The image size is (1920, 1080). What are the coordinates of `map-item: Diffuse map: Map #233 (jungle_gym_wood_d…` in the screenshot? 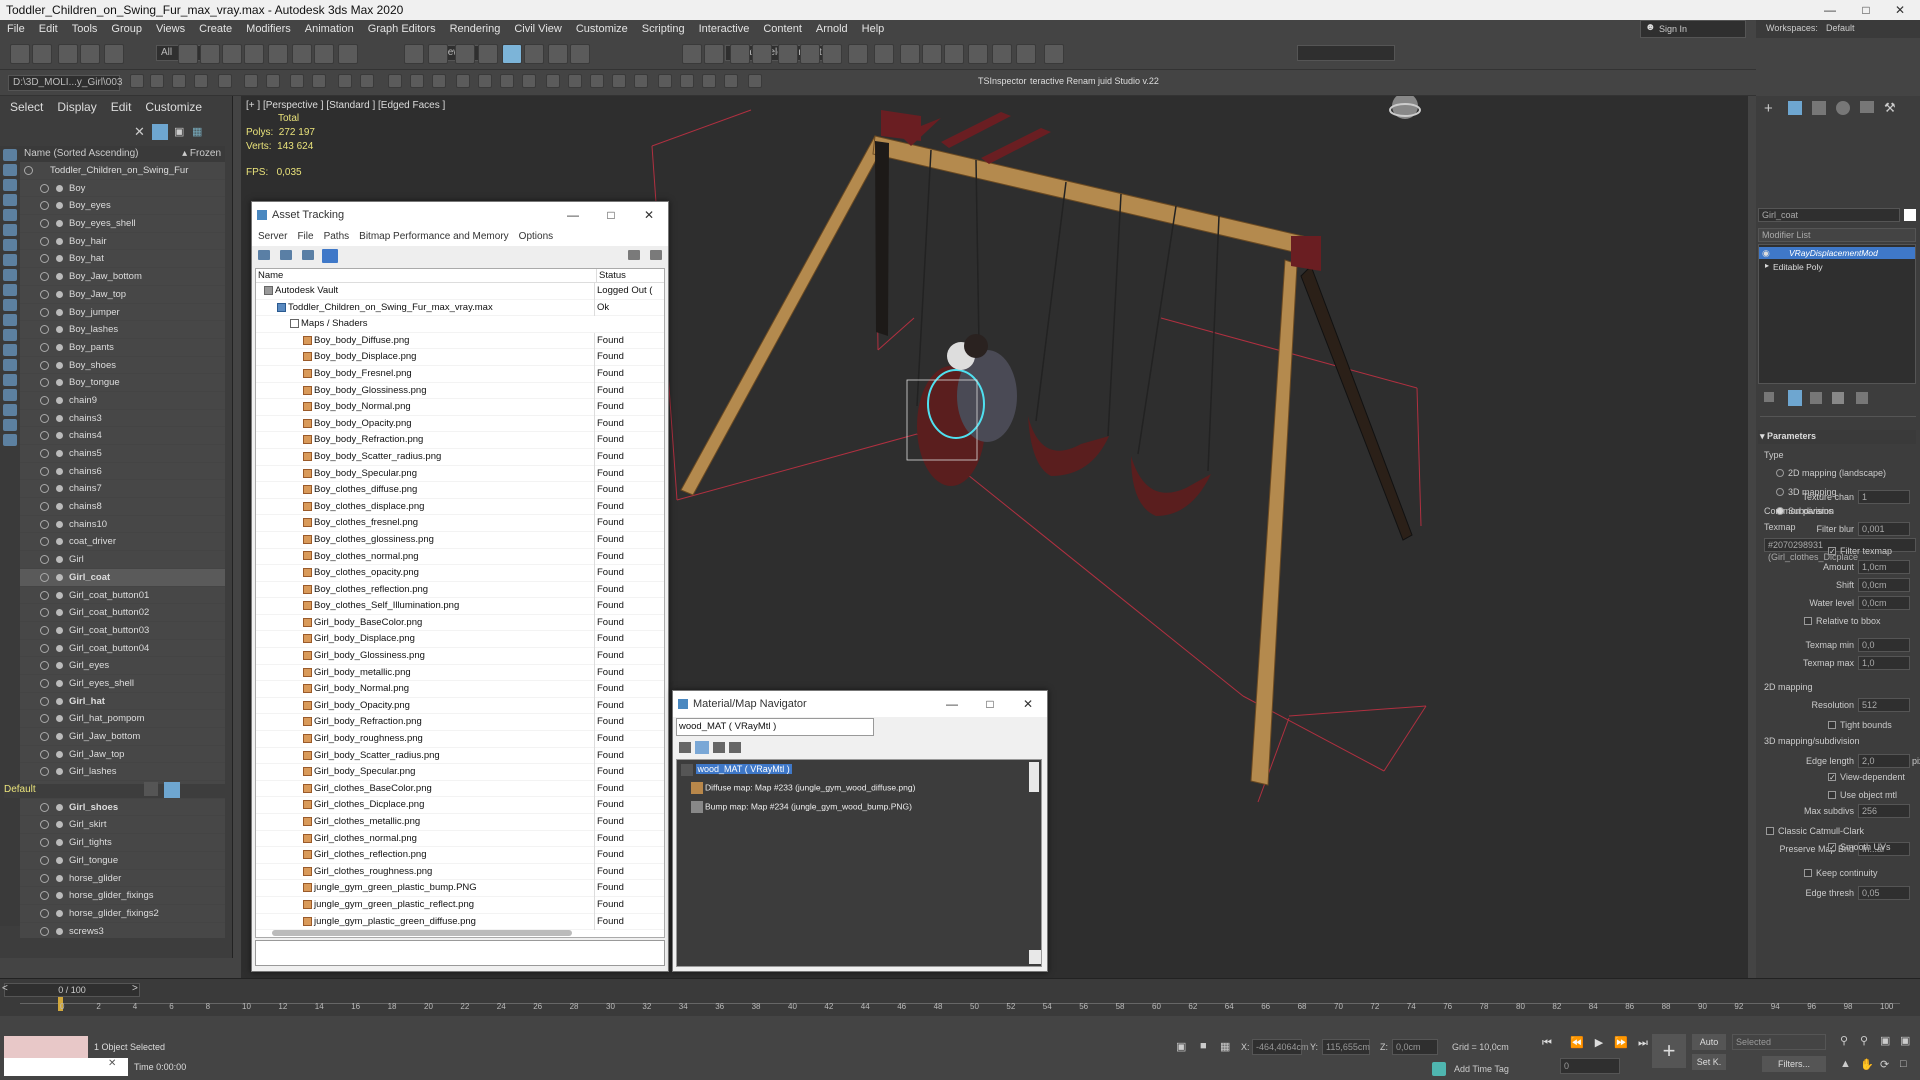 It's located at (803, 788).